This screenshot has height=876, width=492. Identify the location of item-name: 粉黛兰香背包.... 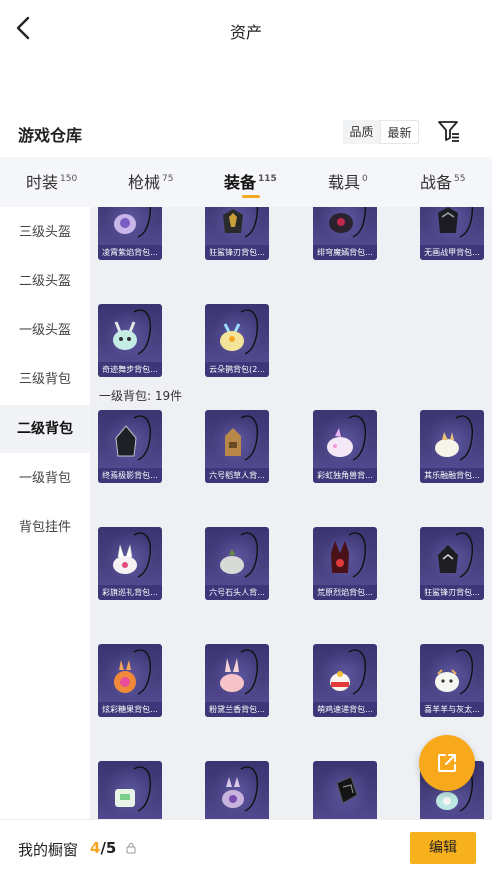
(237, 709).